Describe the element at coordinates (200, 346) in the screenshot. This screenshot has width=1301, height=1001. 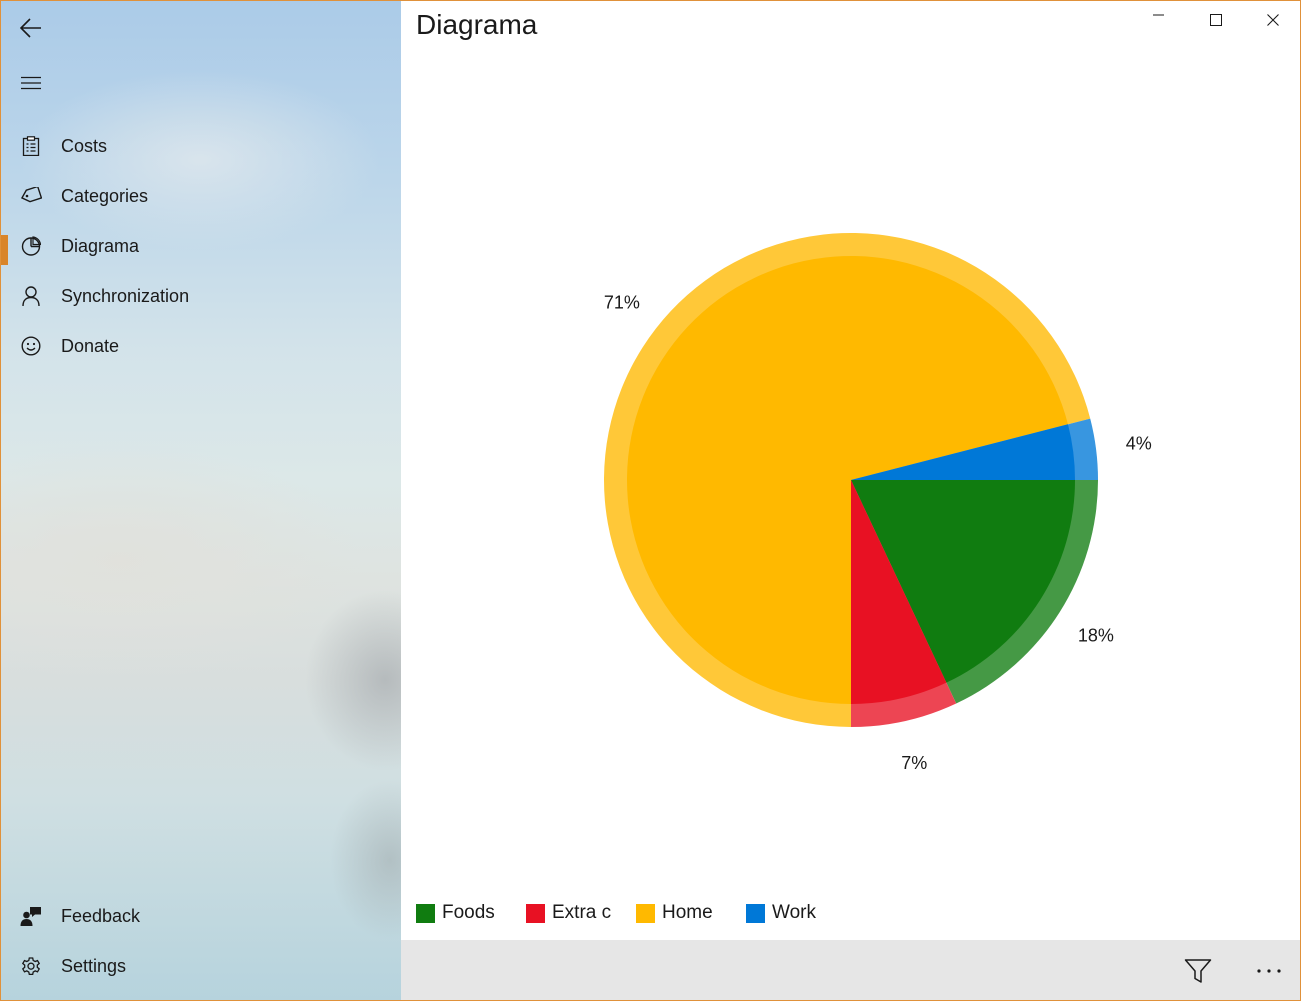
I see `sidebar-item-donate: Donate` at that location.